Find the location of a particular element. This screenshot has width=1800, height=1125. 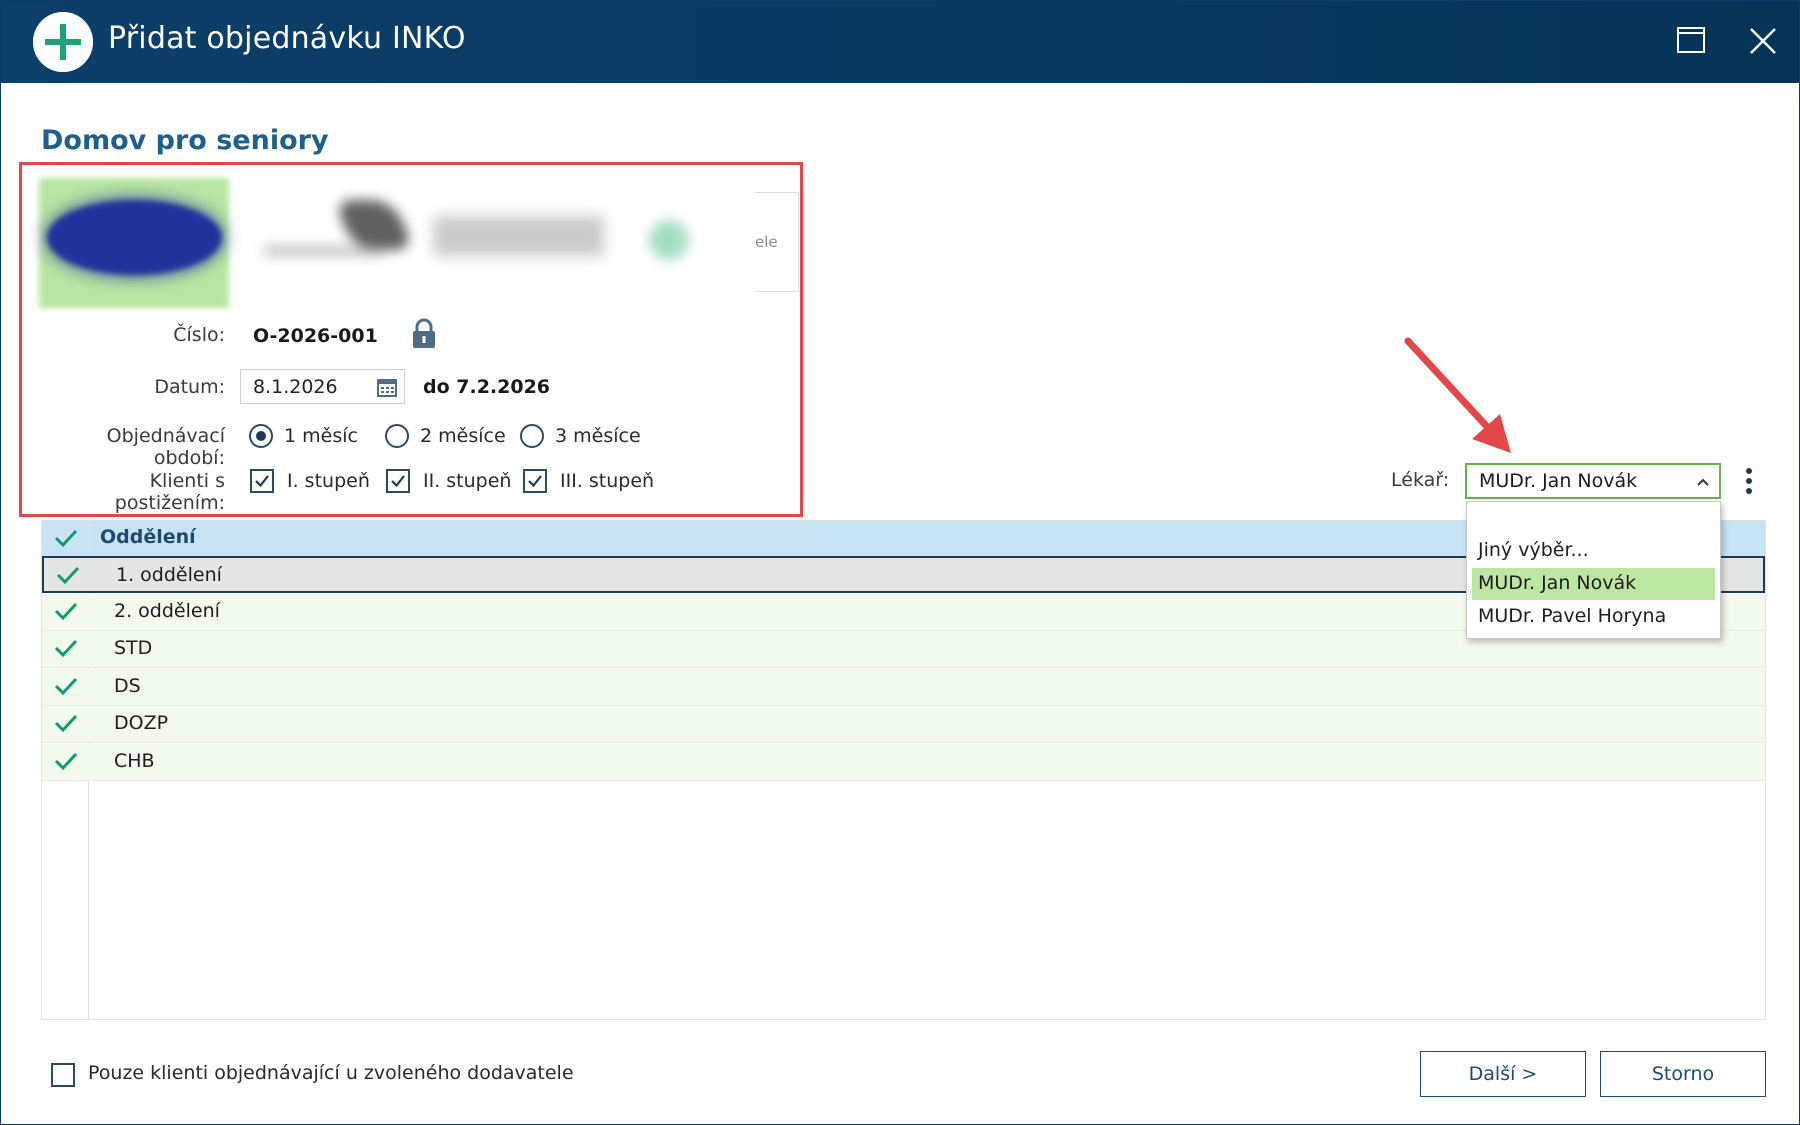

row-label: STD is located at coordinates (133, 648).